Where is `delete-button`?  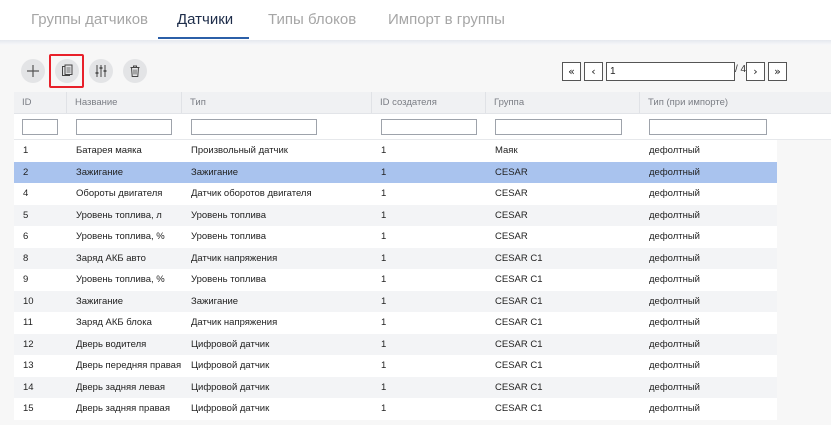 delete-button is located at coordinates (135, 71).